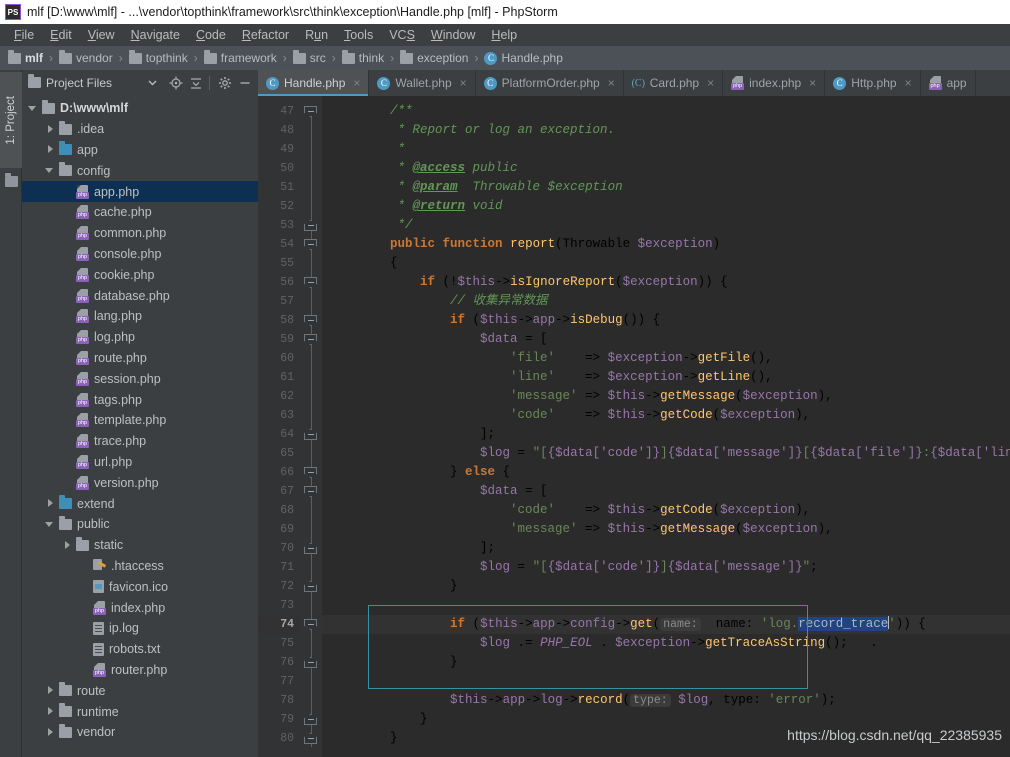 Image resolution: width=1010 pixels, height=757 pixels. Describe the element at coordinates (240, 57) in the screenshot. I see `breadcrumb-item-framework: framework` at that location.